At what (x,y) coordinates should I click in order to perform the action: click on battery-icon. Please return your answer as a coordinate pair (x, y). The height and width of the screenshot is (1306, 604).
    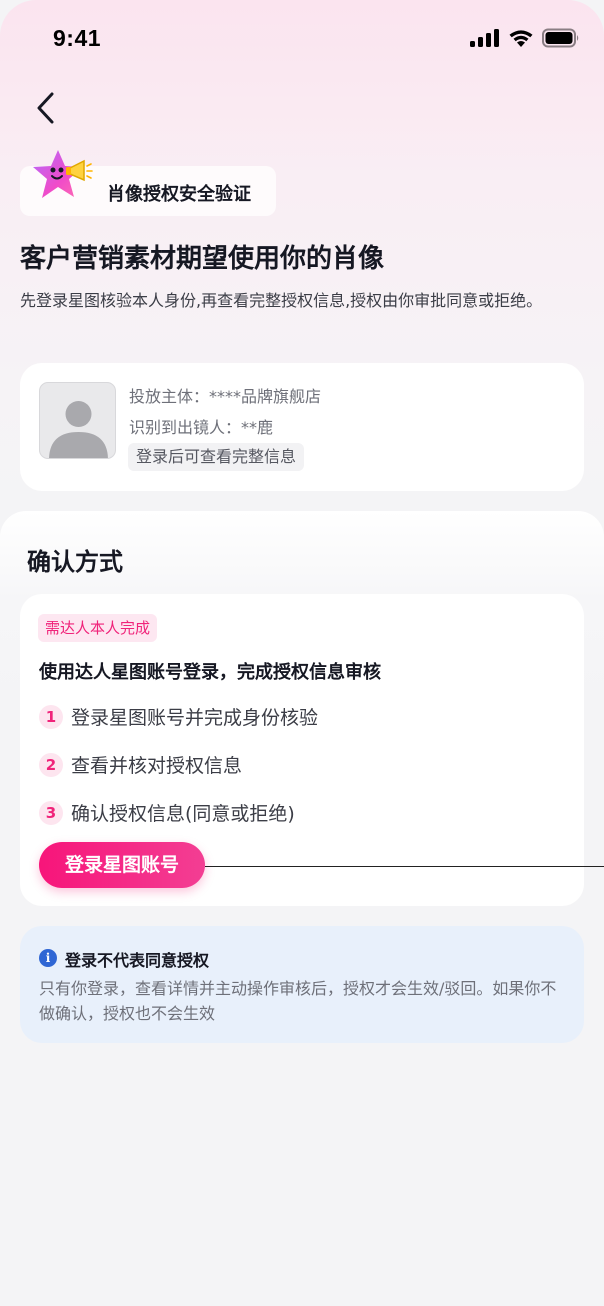
    Looking at the image, I should click on (560, 38).